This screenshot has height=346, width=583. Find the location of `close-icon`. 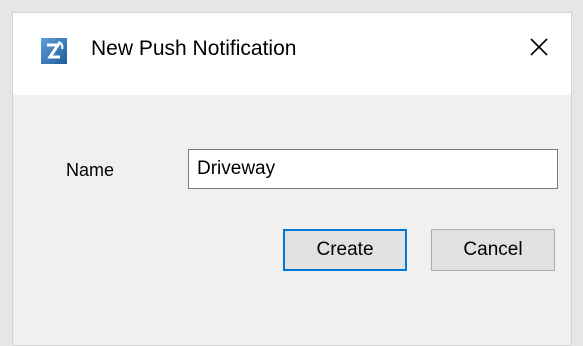

close-icon is located at coordinates (539, 49).